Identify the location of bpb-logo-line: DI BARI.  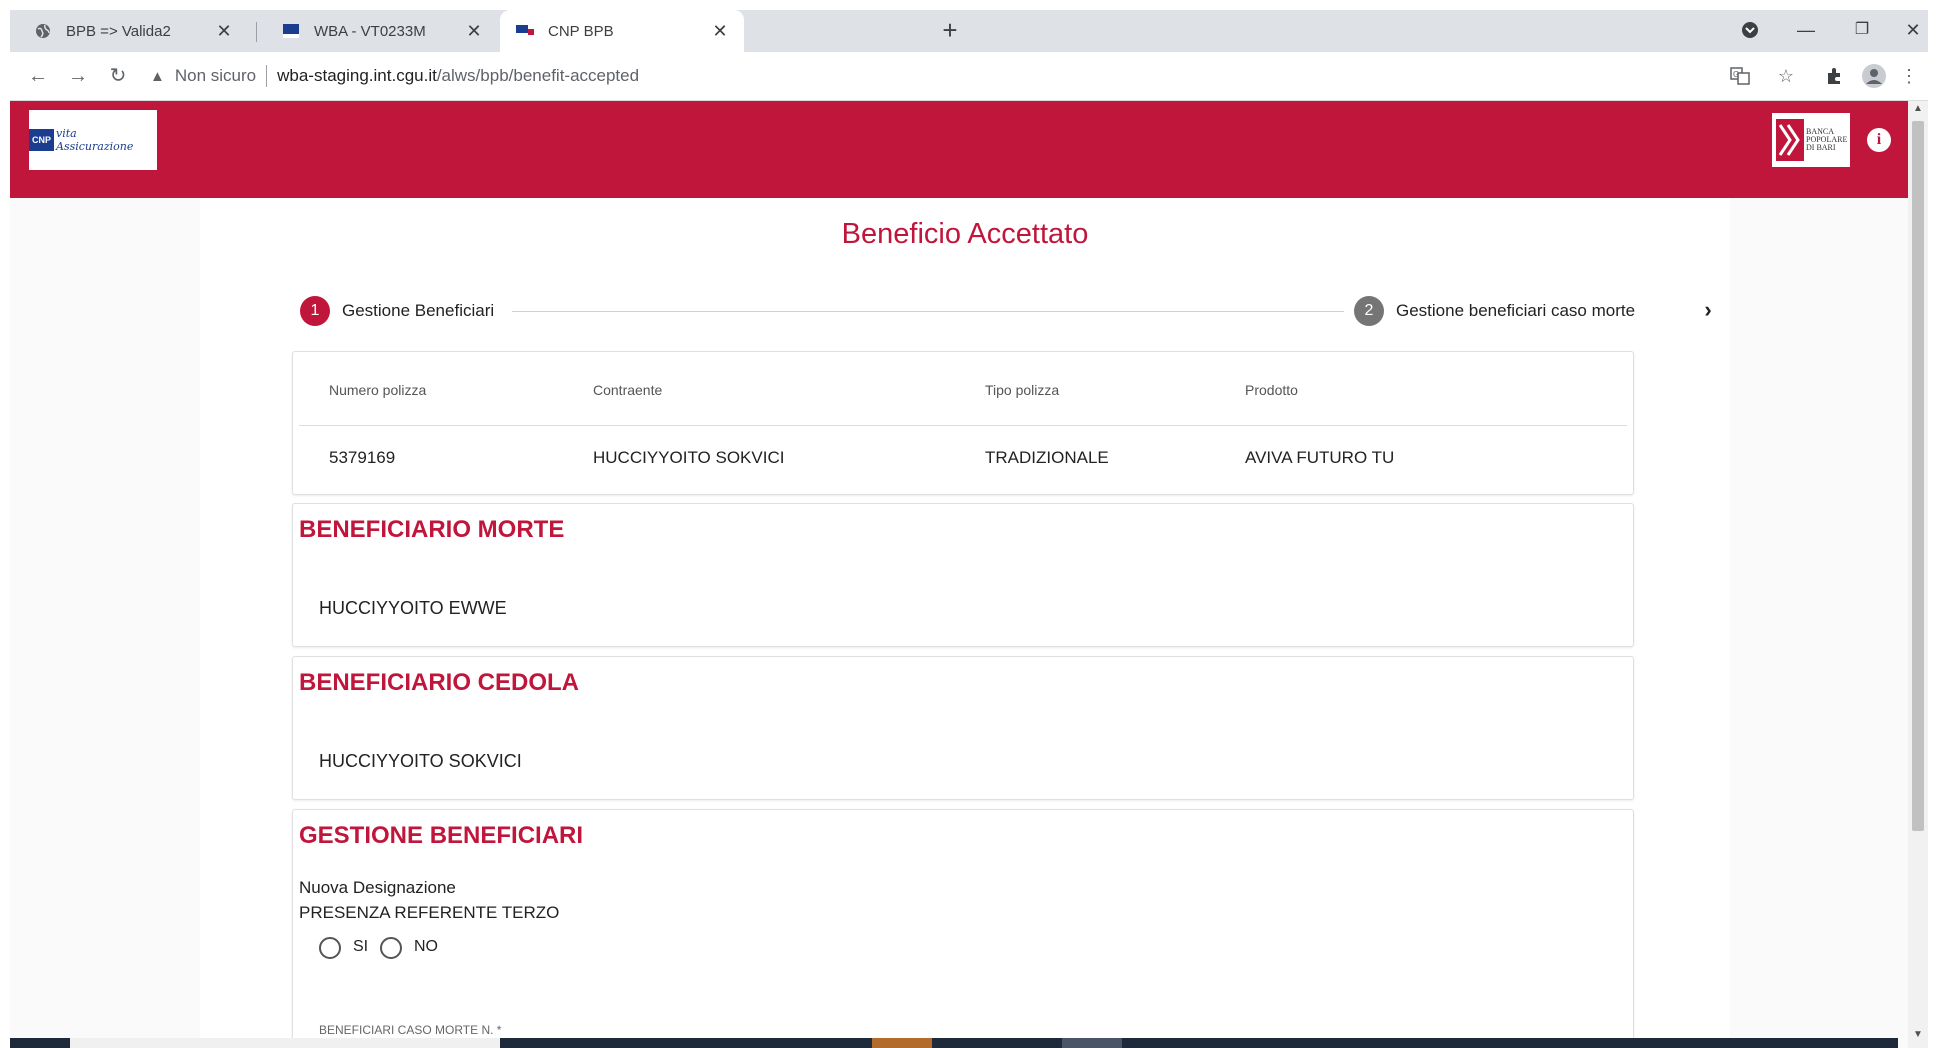
(1821, 147).